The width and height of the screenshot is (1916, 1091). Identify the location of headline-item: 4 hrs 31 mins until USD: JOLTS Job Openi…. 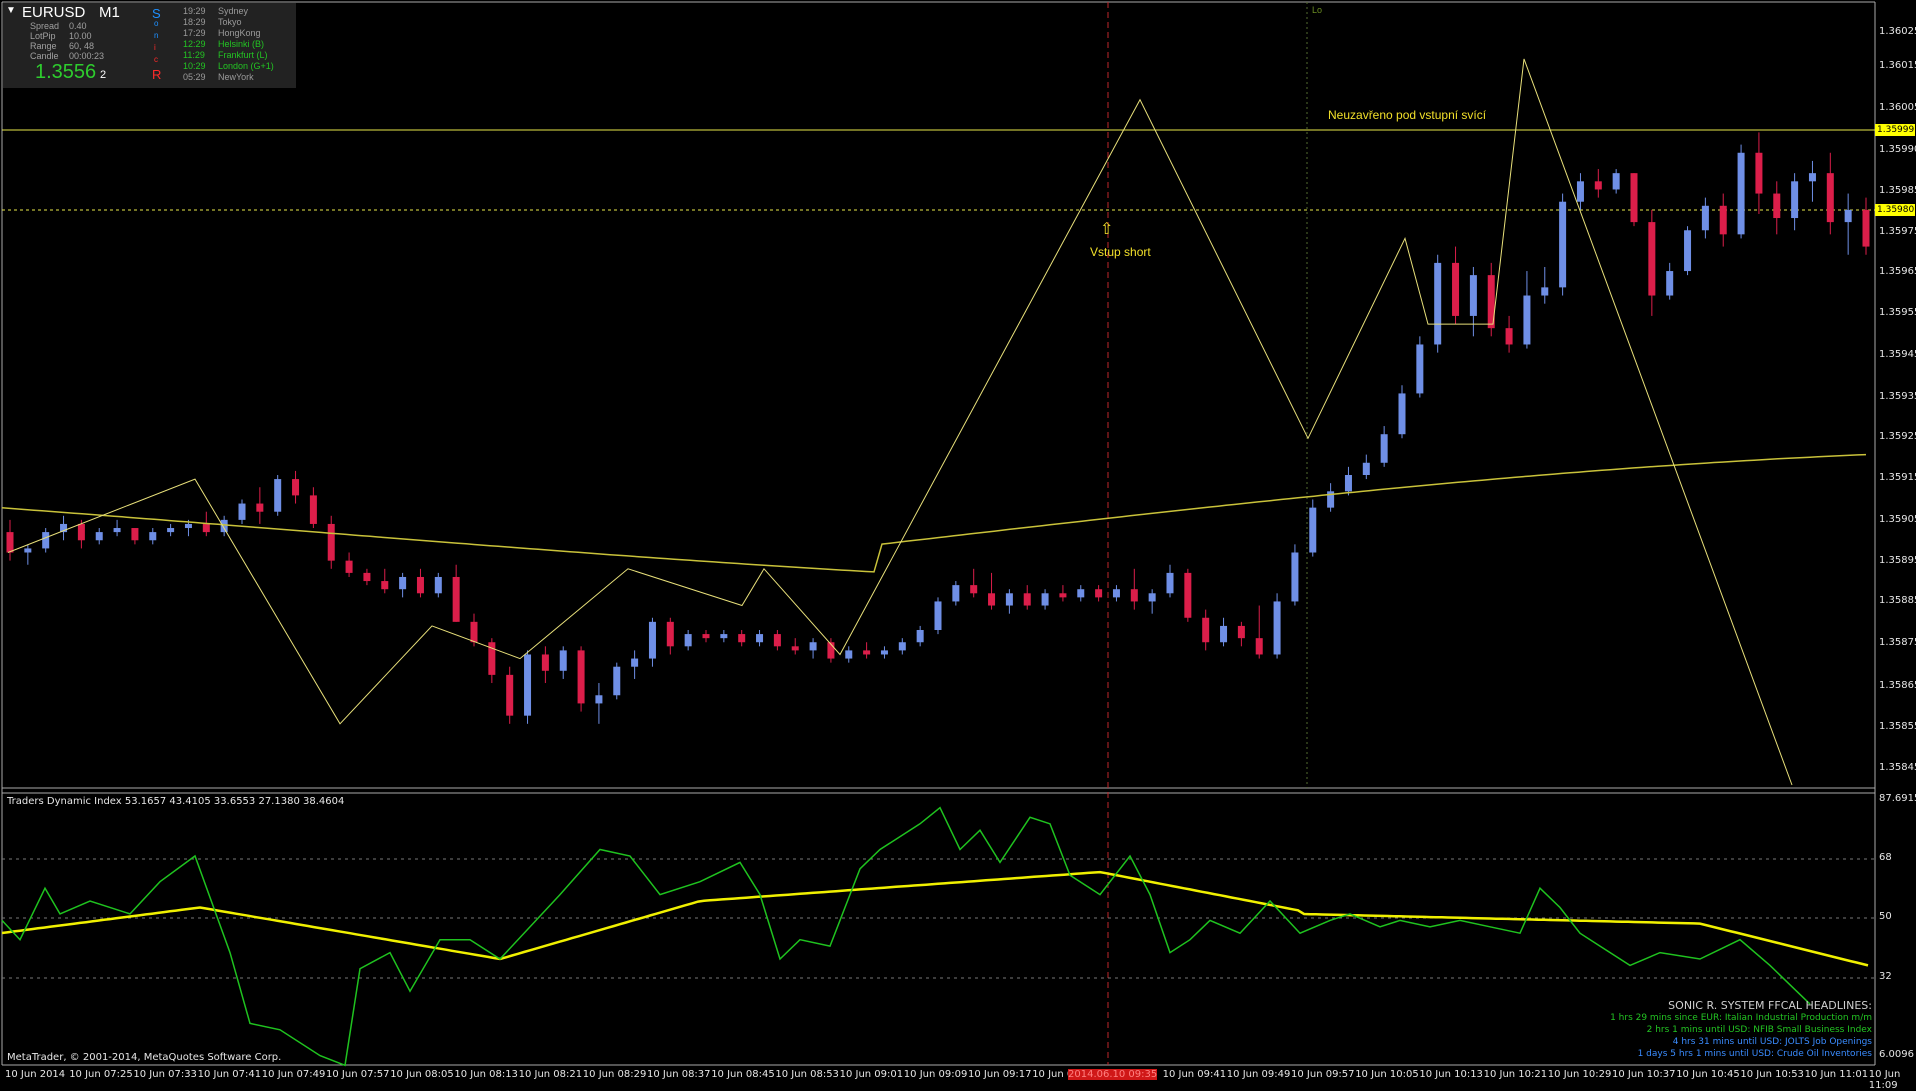
(1772, 1042).